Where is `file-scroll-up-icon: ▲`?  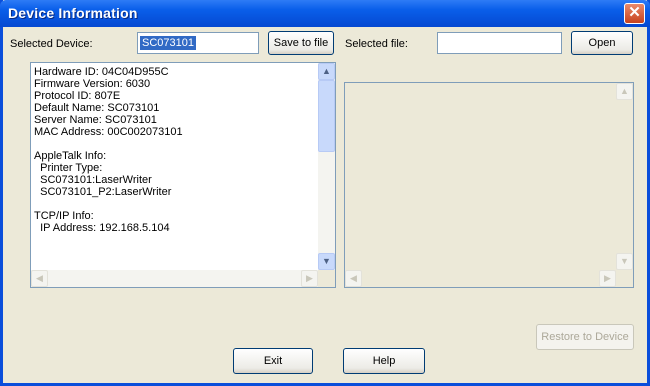
file-scroll-up-icon: ▲ is located at coordinates (624, 91).